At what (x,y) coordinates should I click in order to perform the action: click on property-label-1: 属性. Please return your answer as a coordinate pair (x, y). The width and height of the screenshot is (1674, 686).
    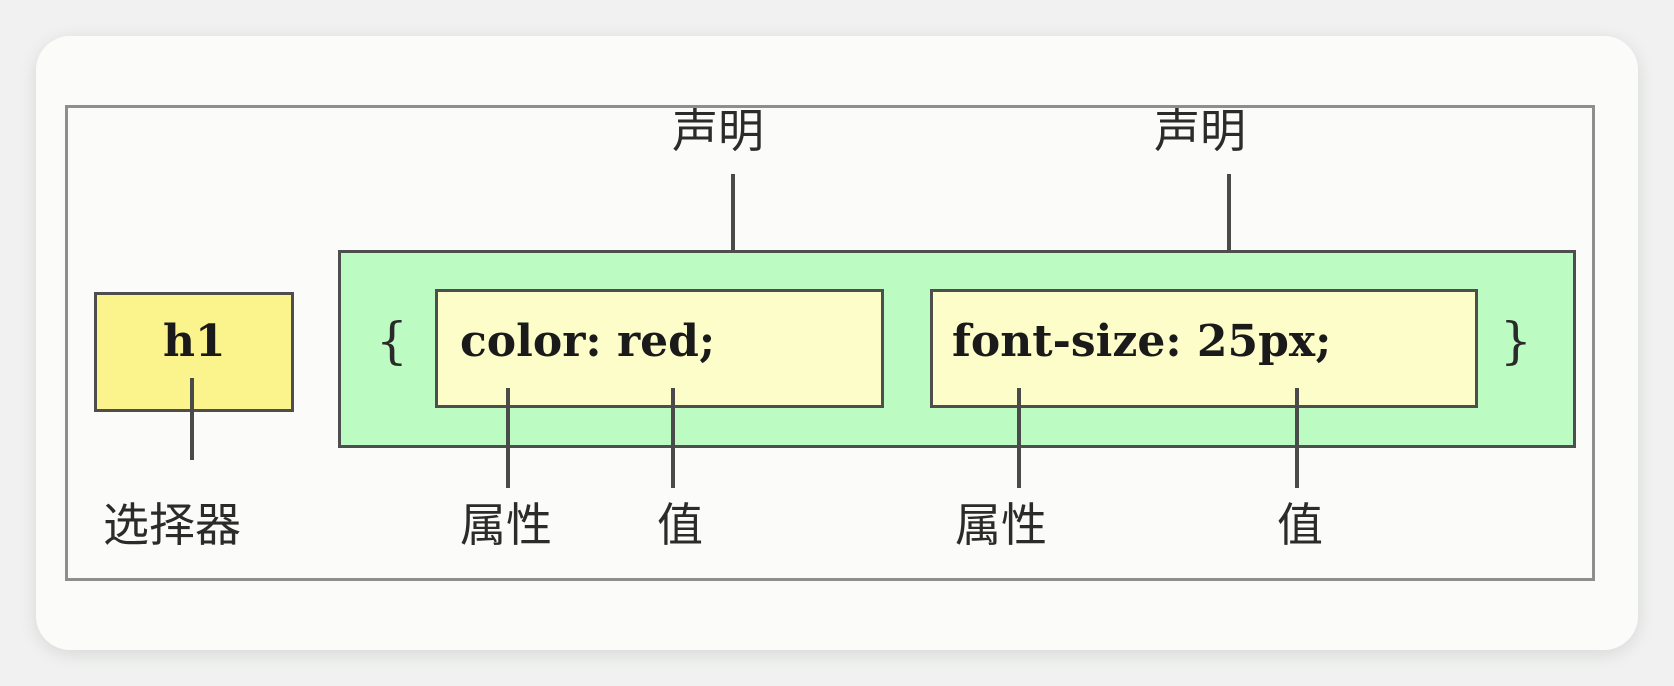
    Looking at the image, I should click on (506, 525).